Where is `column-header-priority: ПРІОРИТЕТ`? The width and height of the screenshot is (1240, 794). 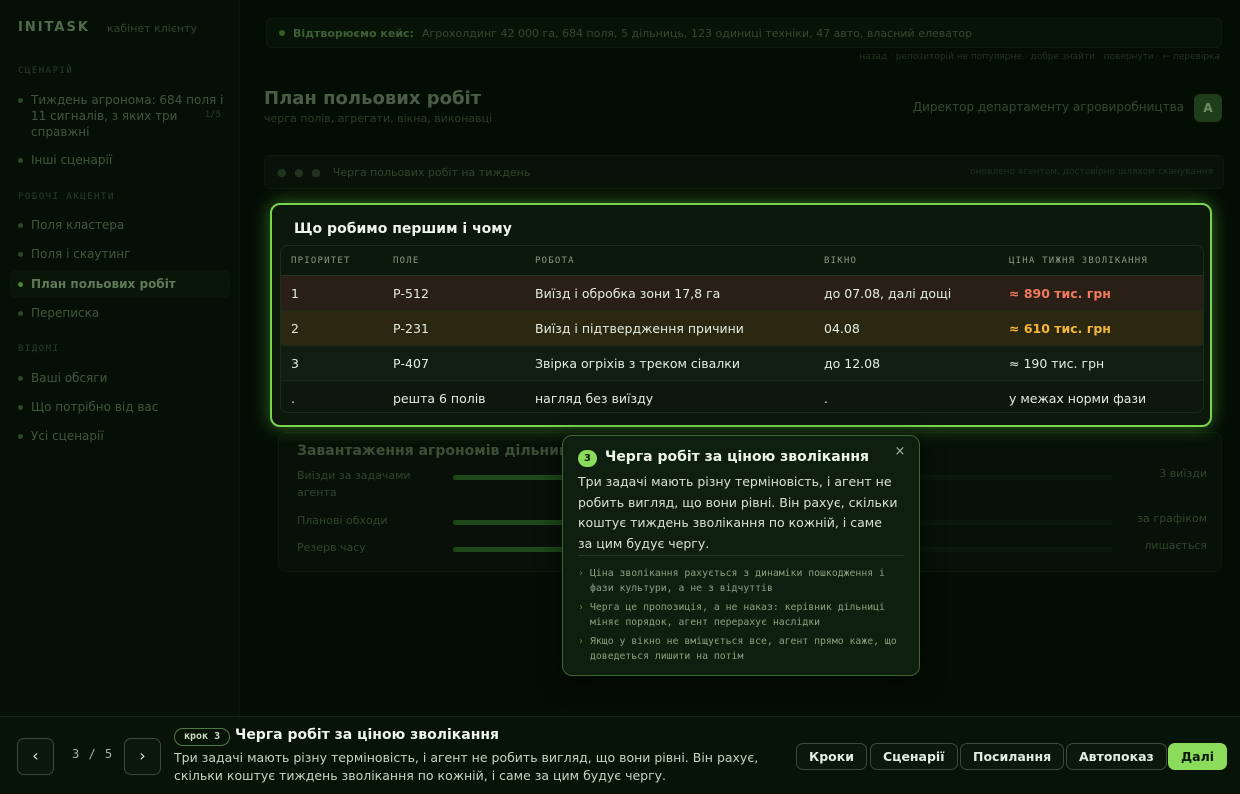 column-header-priority: ПРІОРИТЕТ is located at coordinates (321, 261).